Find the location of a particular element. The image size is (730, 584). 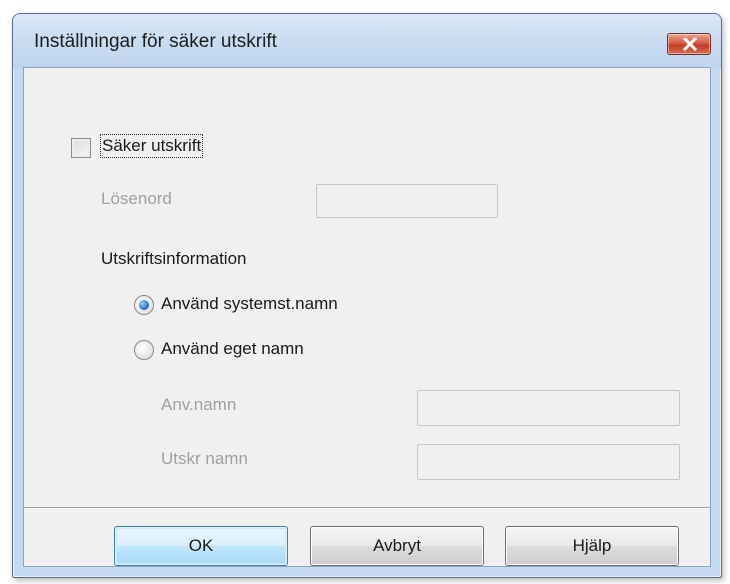

close-icon is located at coordinates (690, 44).